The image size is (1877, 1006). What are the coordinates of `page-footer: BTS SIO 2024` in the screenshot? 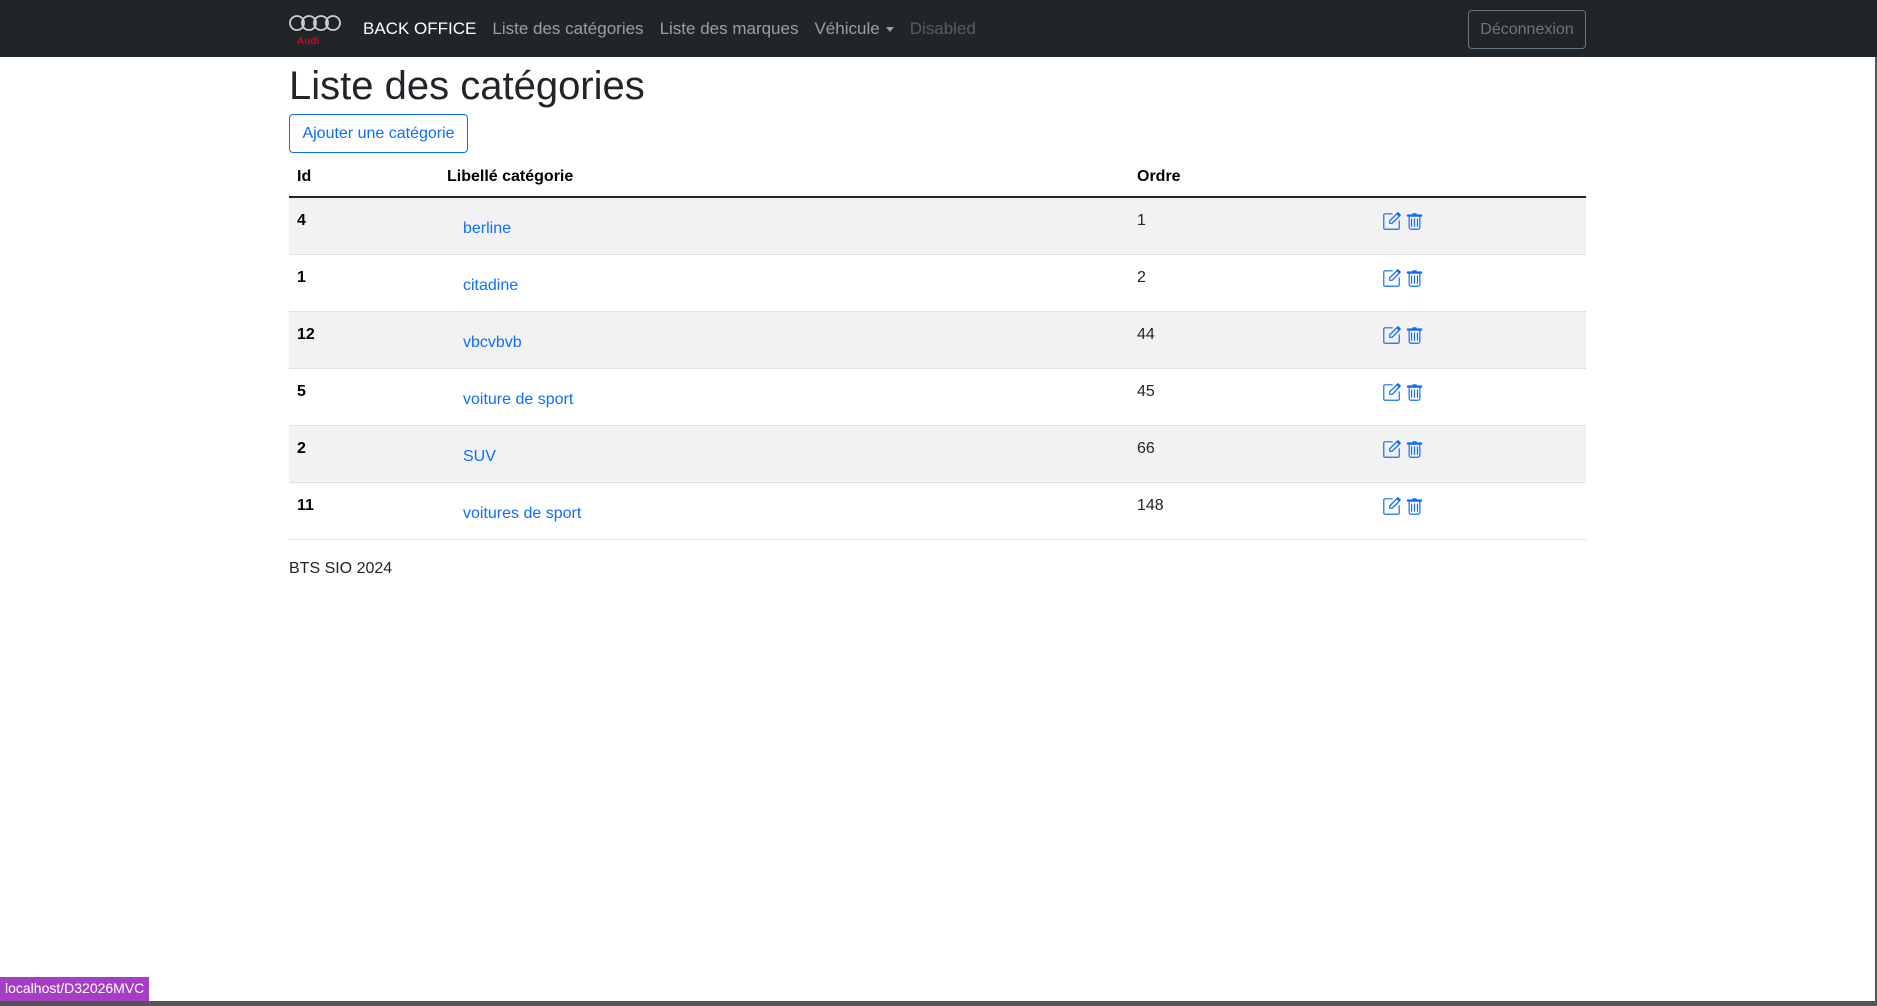 It's located at (341, 568).